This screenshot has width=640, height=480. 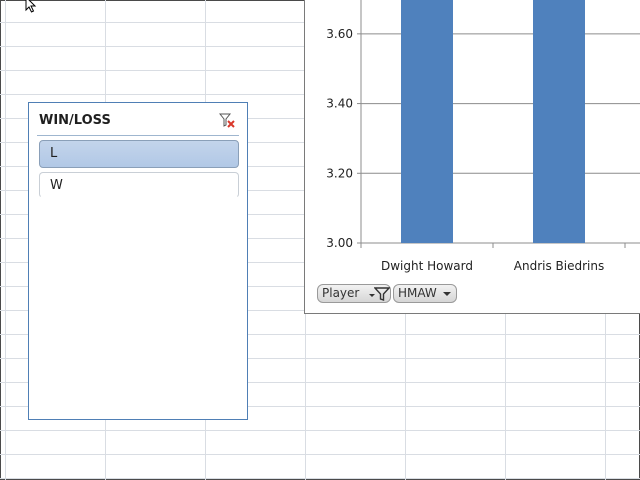 What do you see at coordinates (339, 173) in the screenshot?
I see `y-tick-label: 3.20` at bounding box center [339, 173].